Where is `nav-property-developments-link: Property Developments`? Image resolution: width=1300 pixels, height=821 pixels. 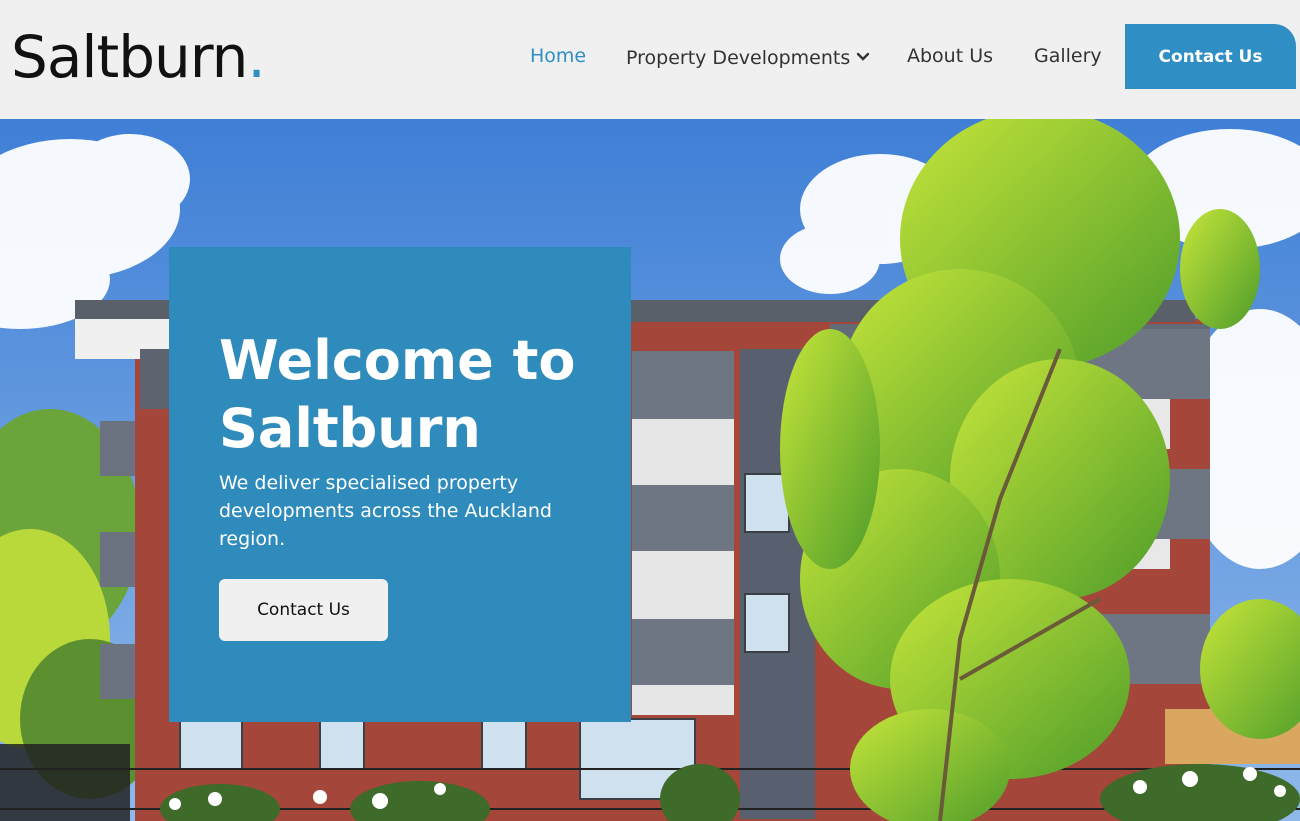
nav-property-developments-link: Property Developments is located at coordinates (748, 57).